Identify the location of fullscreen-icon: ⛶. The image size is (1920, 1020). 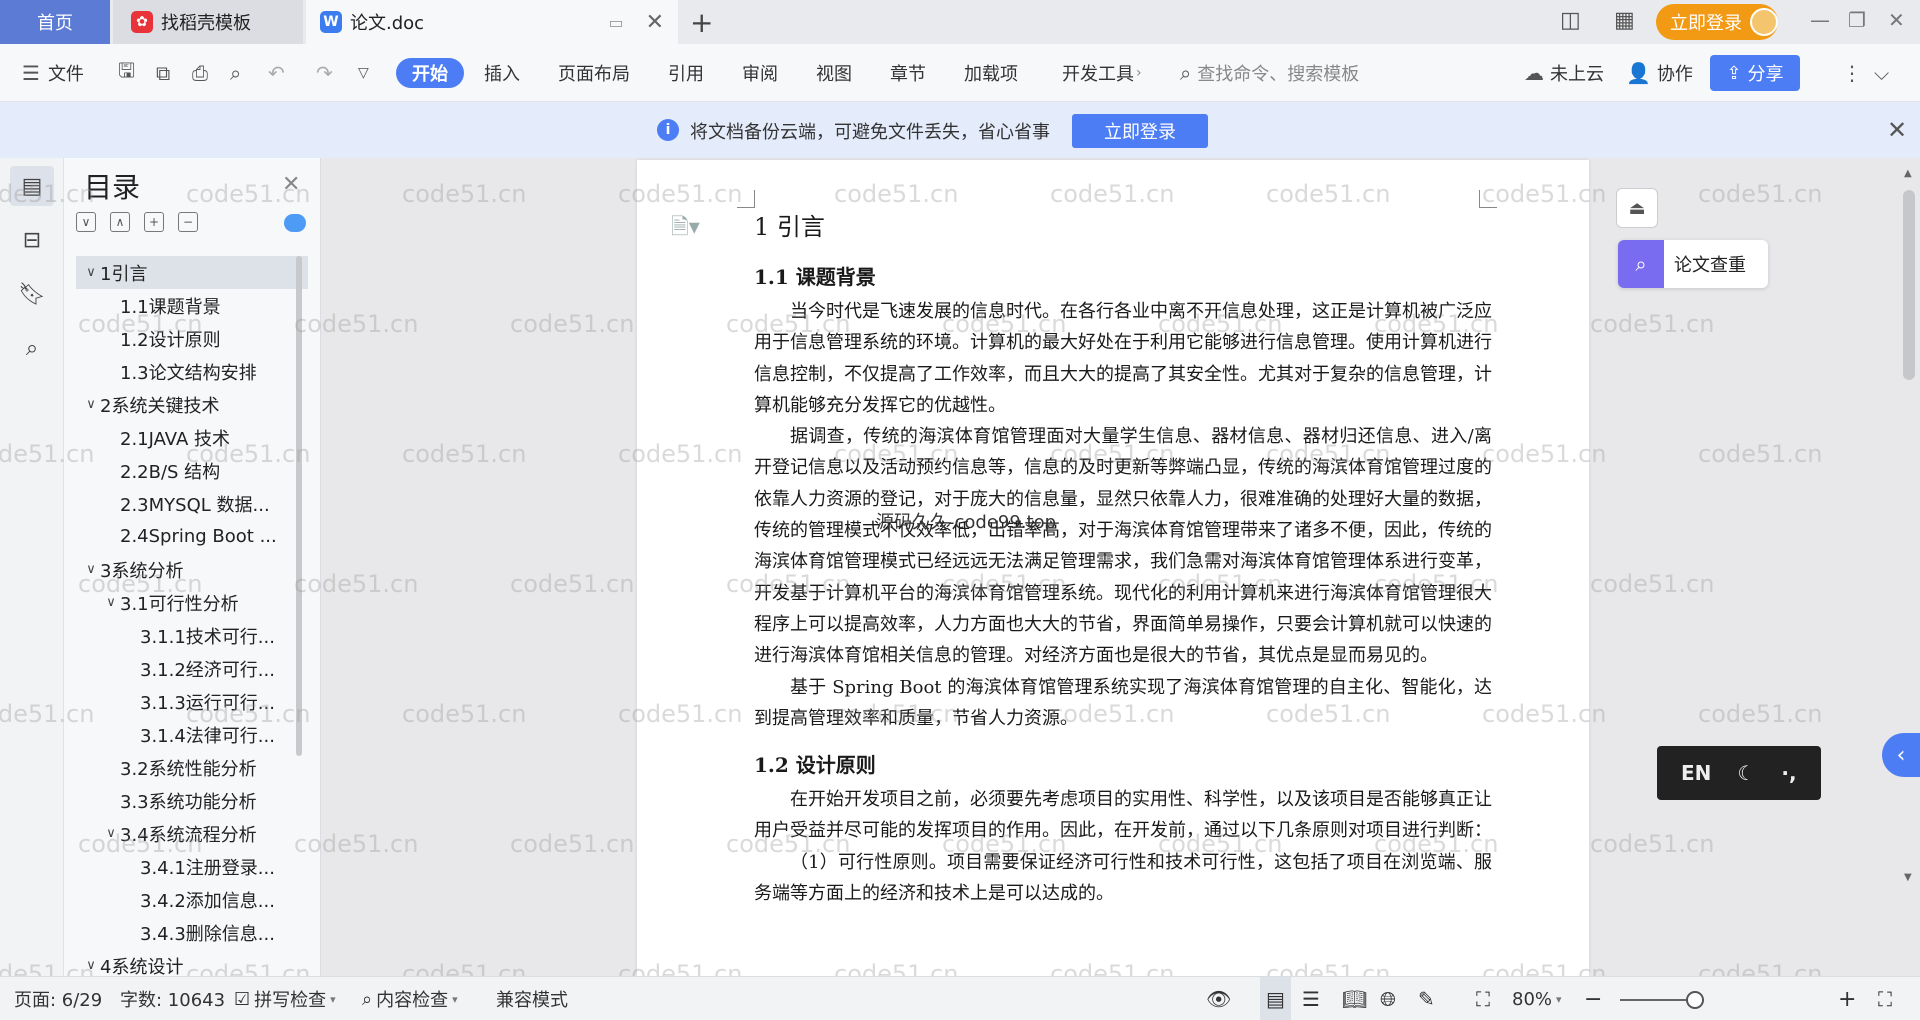
(1885, 998).